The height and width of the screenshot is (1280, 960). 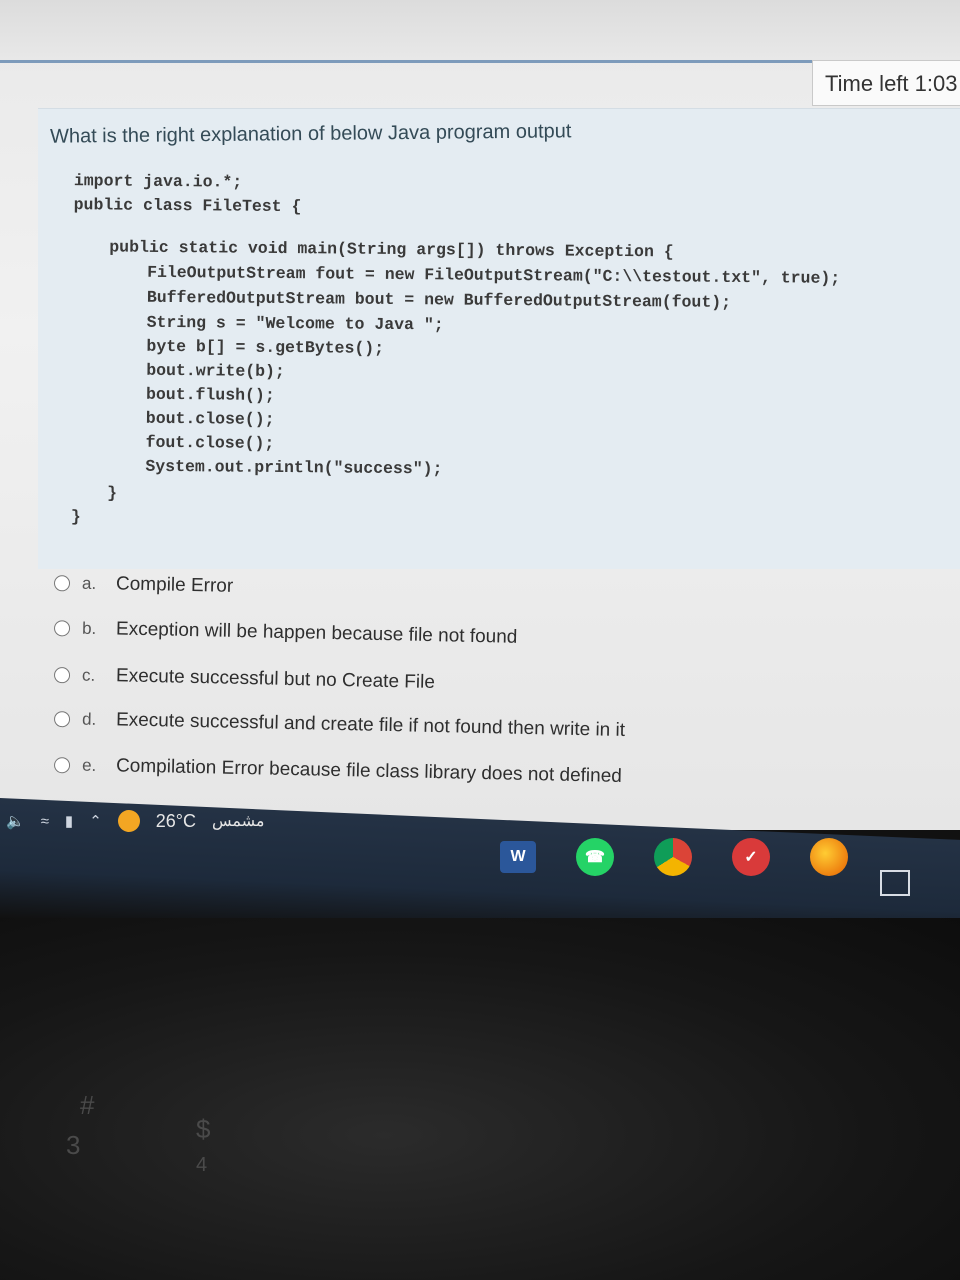 I want to click on answer-letter: e., so click(x=89, y=765).